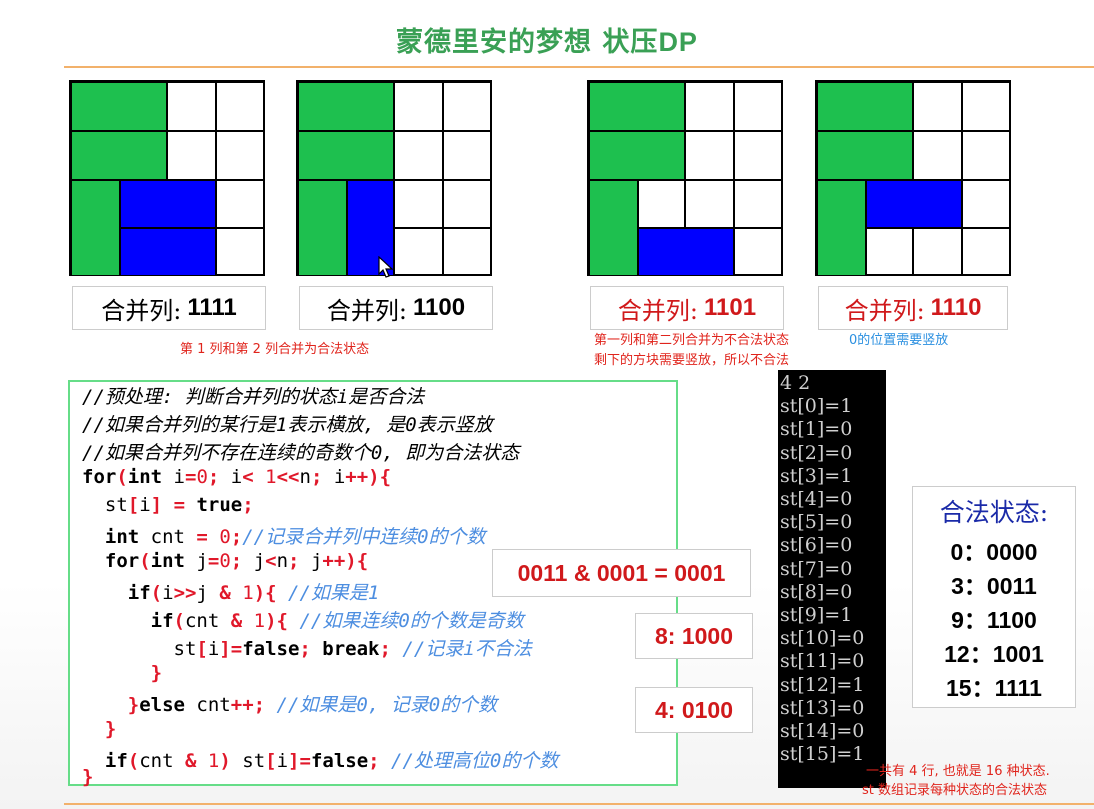  Describe the element at coordinates (579, 804) in the screenshot. I see `footer-divider` at that location.